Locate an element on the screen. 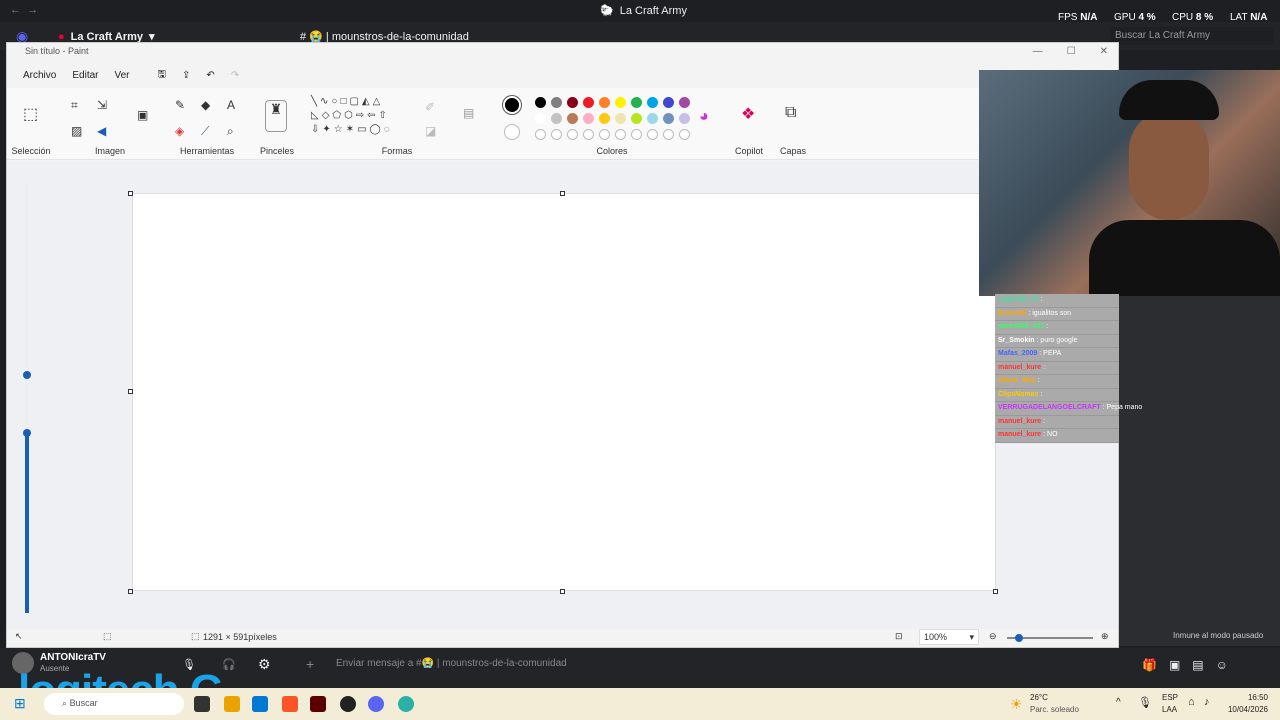 The image size is (1280, 720). add-attachment-icon: + is located at coordinates (310, 664).